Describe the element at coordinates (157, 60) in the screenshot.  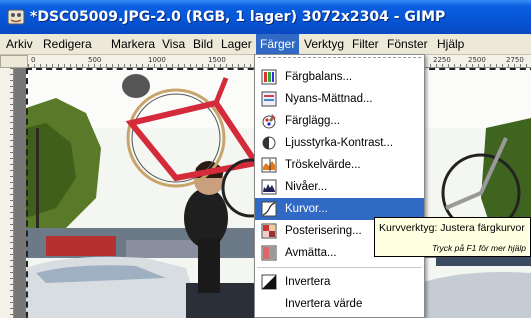
I see `ruler-label: 1000` at that location.